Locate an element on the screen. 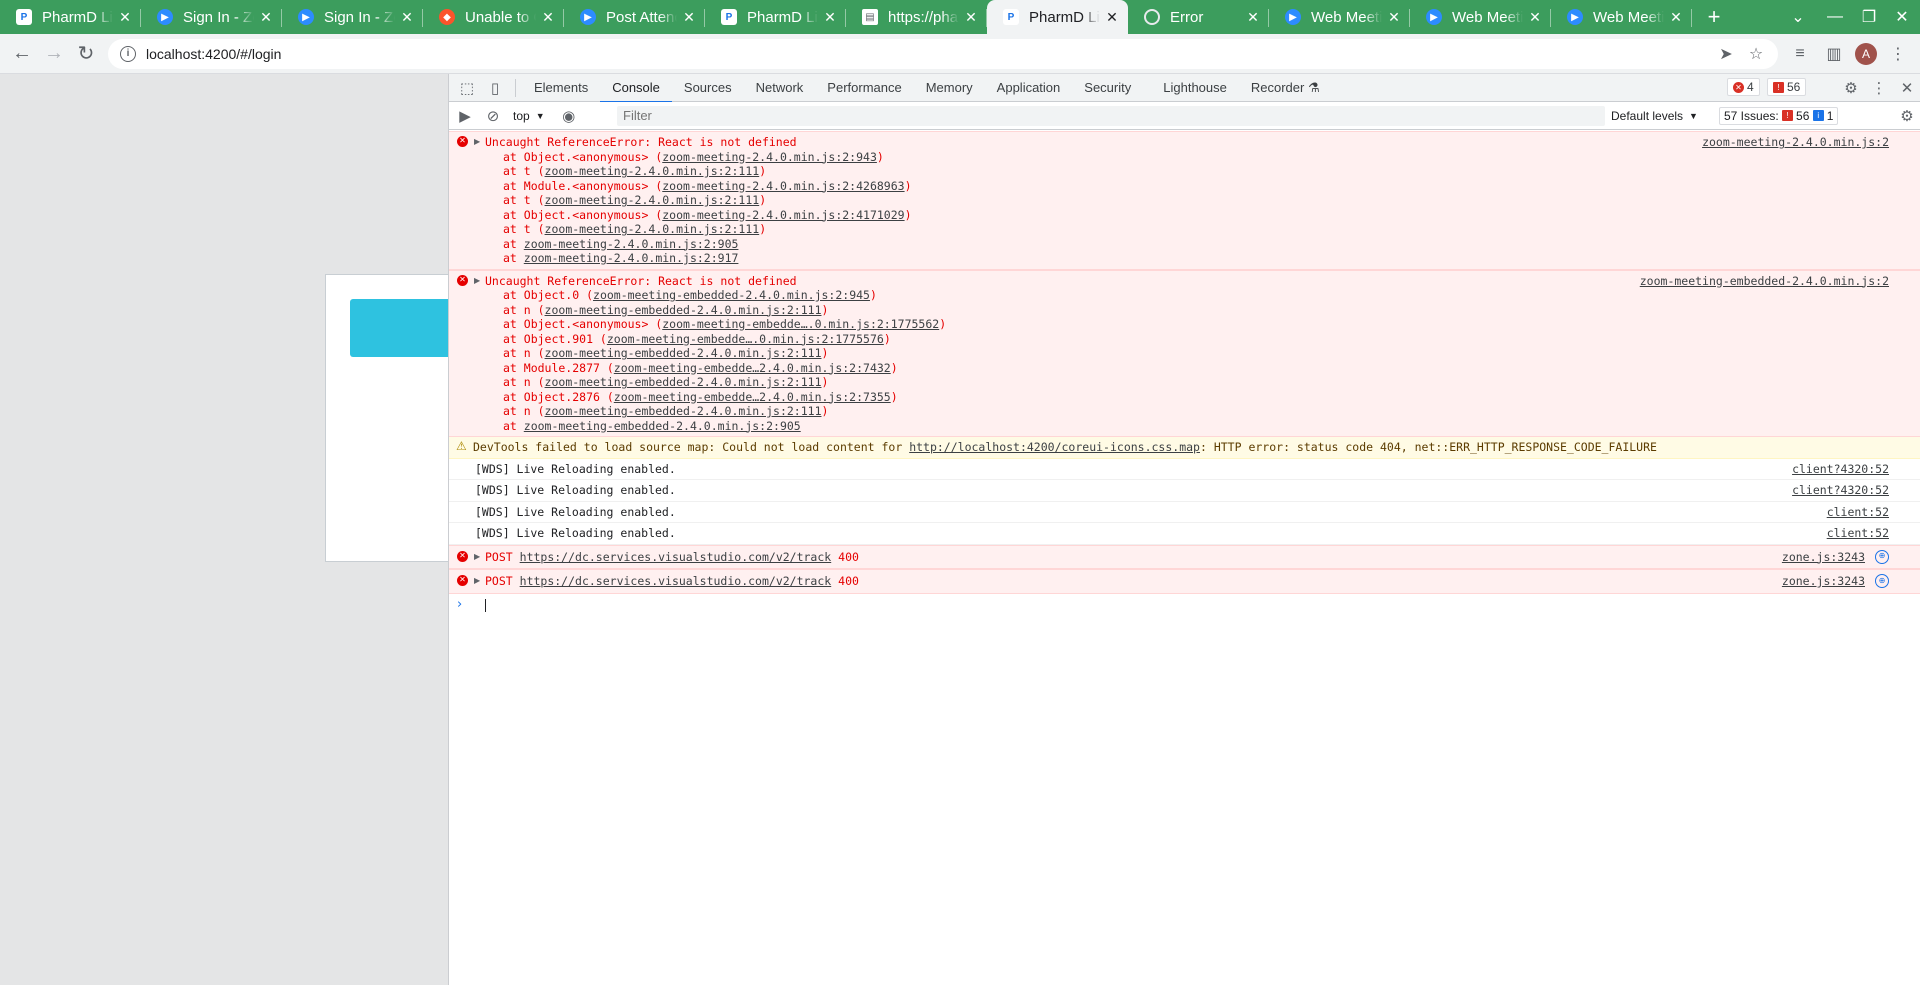 The image size is (1920, 985). console-settings-gear-icon: ⚙ is located at coordinates (1906, 116).